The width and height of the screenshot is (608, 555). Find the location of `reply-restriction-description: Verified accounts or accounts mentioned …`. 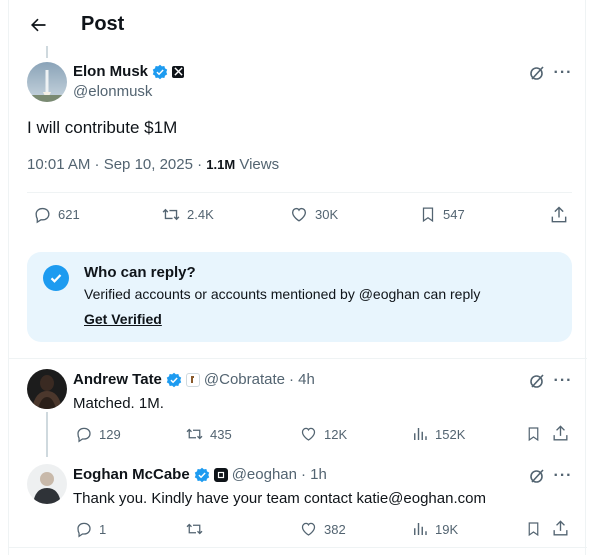

reply-restriction-description: Verified accounts or accounts mentioned … is located at coordinates (282, 294).